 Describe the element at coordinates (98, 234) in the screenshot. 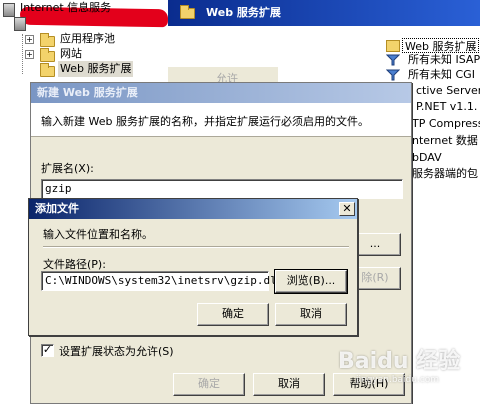

I see `instruction-text: 输入文件位置和名称。` at that location.